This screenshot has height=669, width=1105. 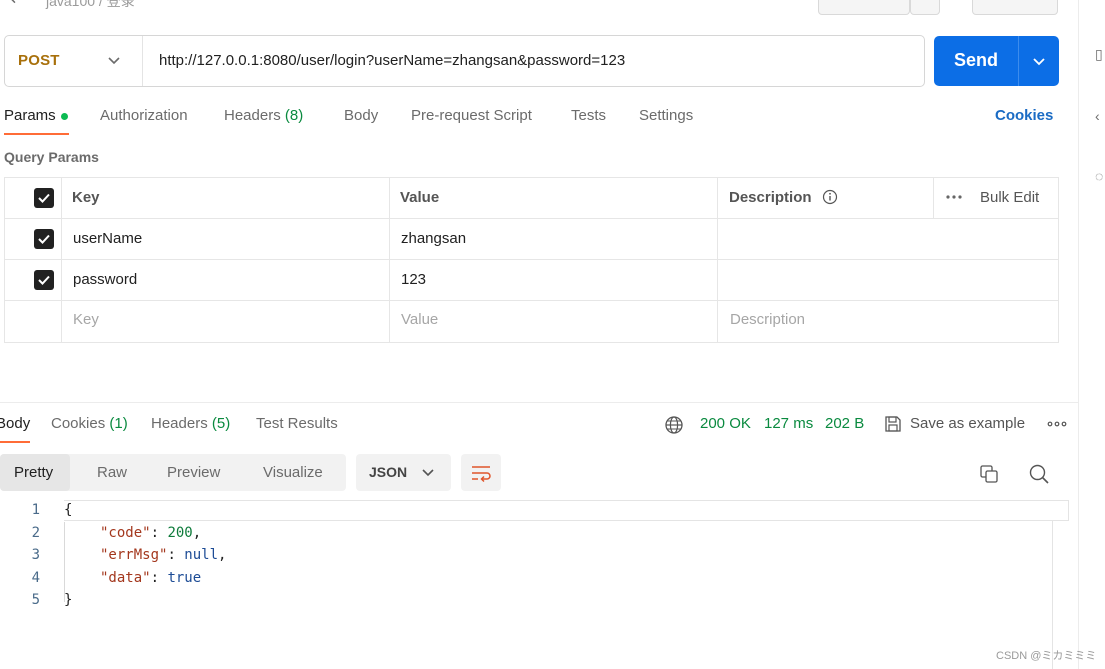 I want to click on code-line: "code": 200,, so click(x=151, y=533).